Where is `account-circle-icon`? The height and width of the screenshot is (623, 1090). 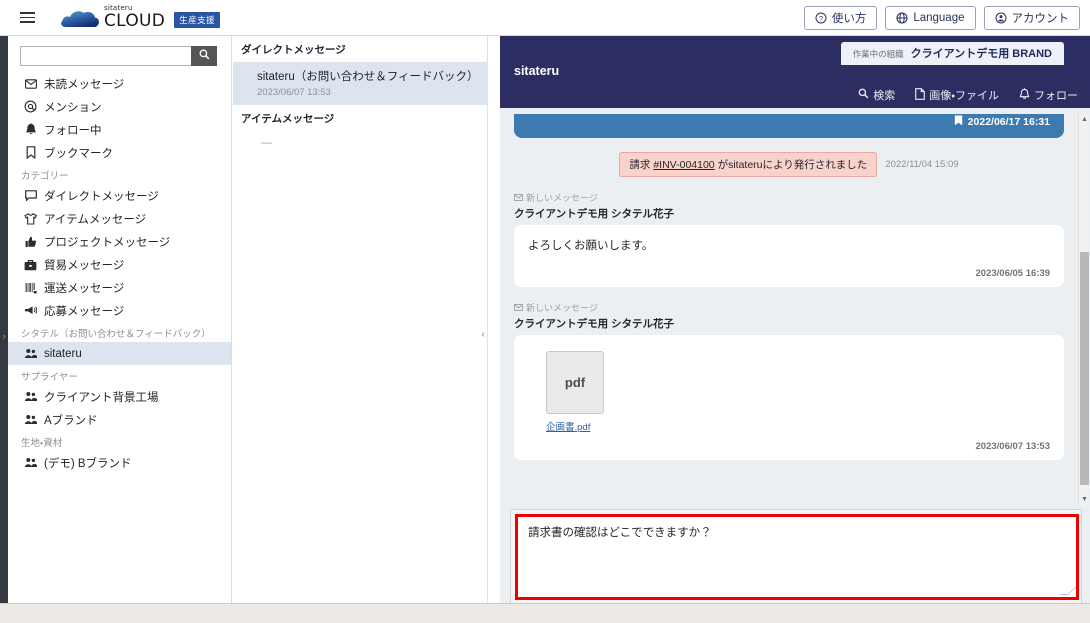 account-circle-icon is located at coordinates (1001, 18).